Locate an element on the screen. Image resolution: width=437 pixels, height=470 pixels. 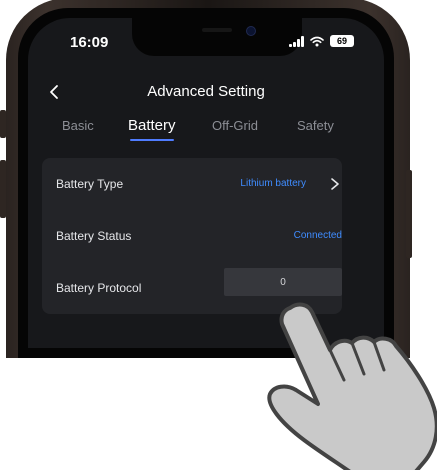
page-title: Advanced Setting is located at coordinates (206, 91).